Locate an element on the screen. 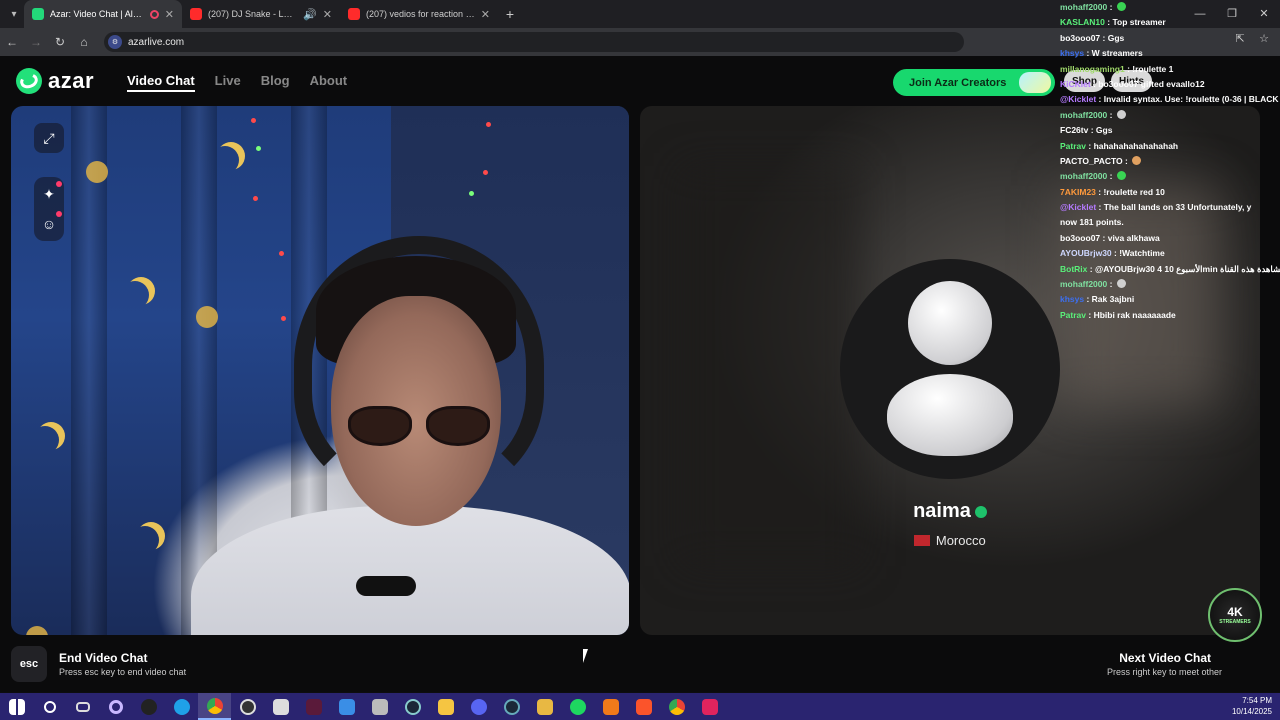 This screenshot has width=1280, height=720. effects-stack: ✦ ☺ is located at coordinates (49, 209).